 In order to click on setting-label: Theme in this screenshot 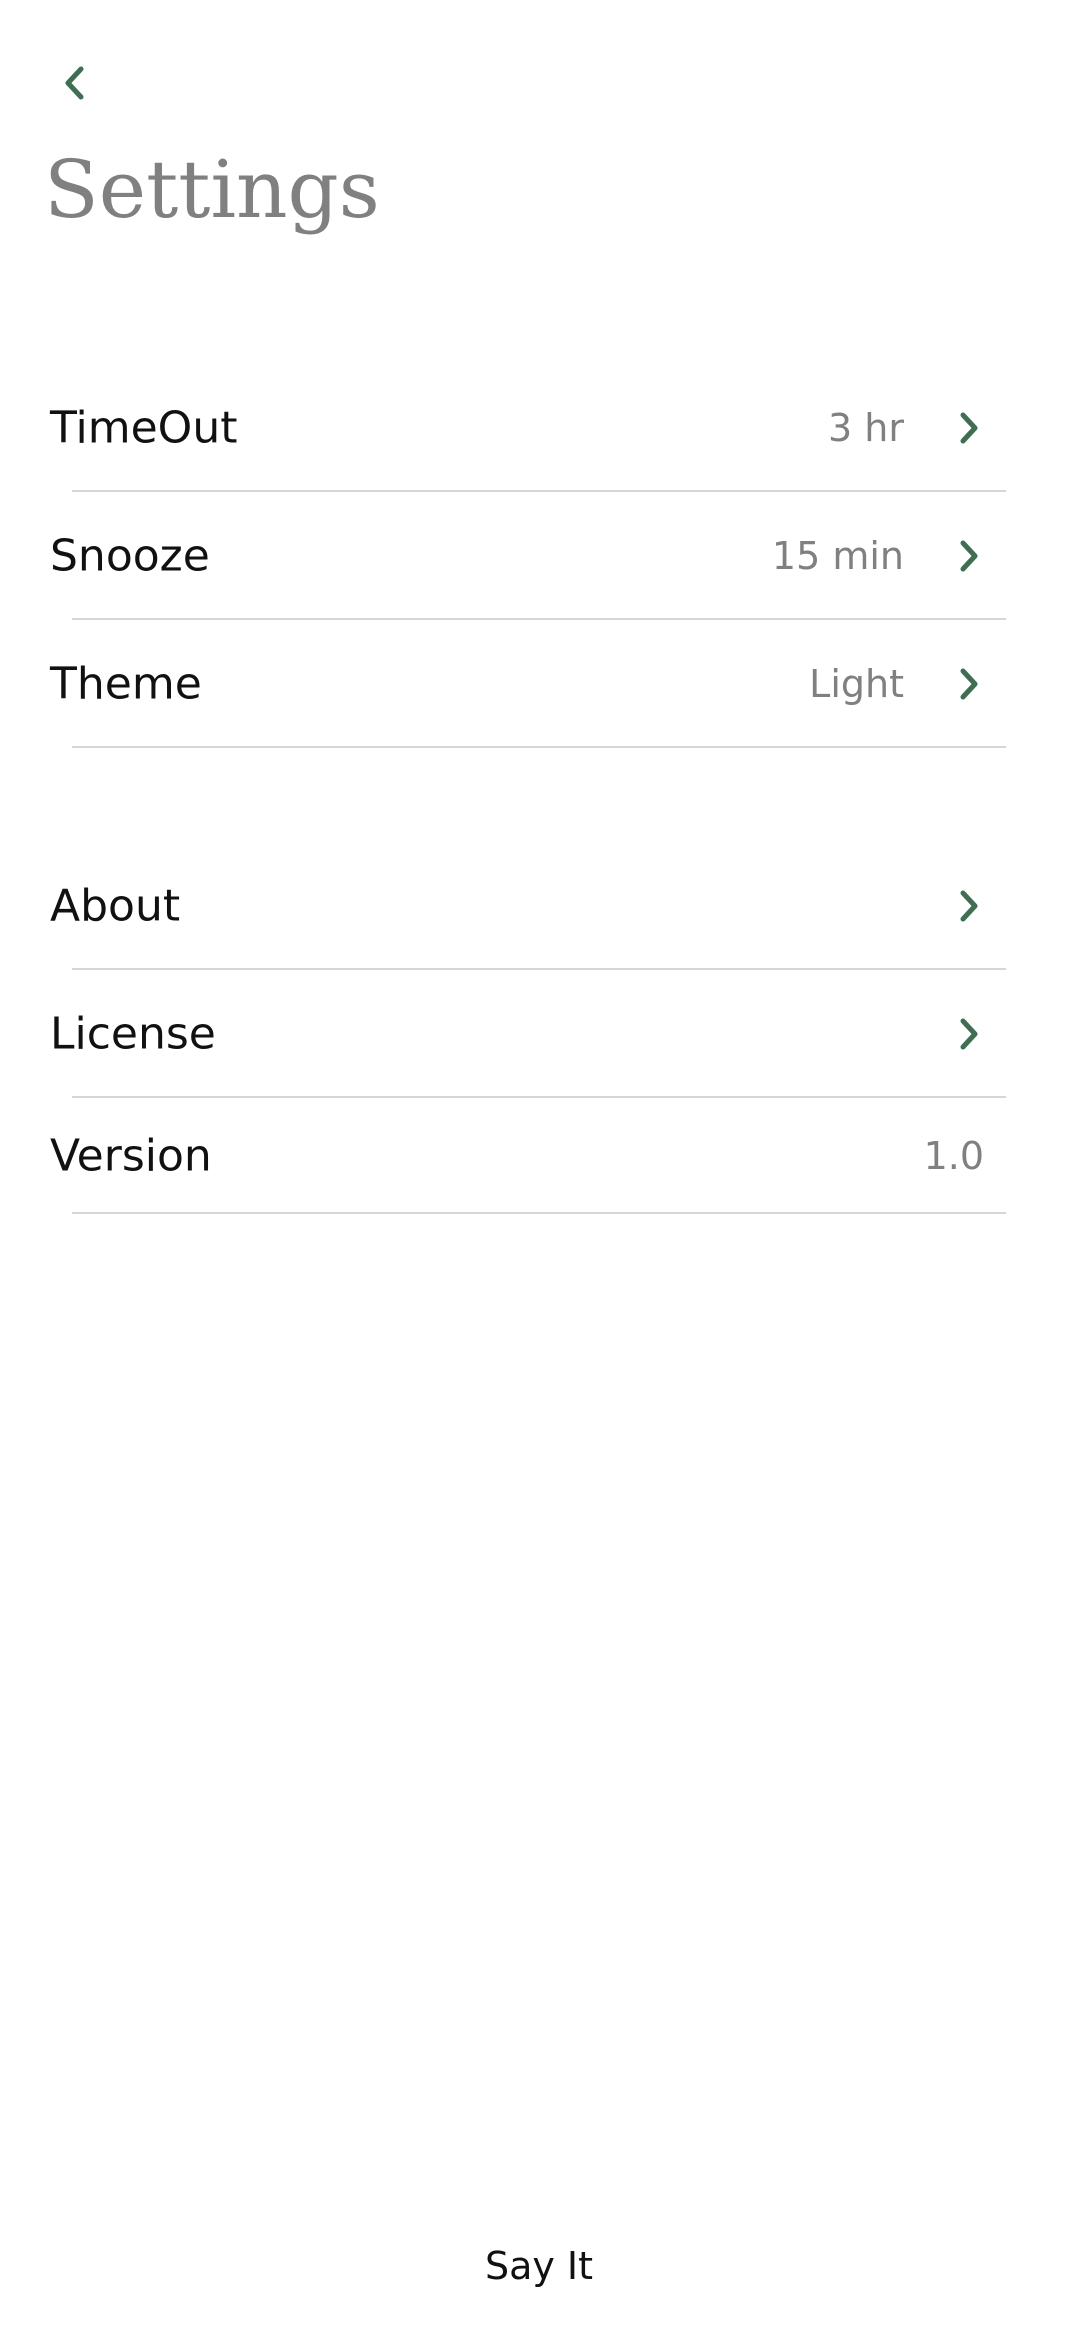, I will do `click(126, 684)`.